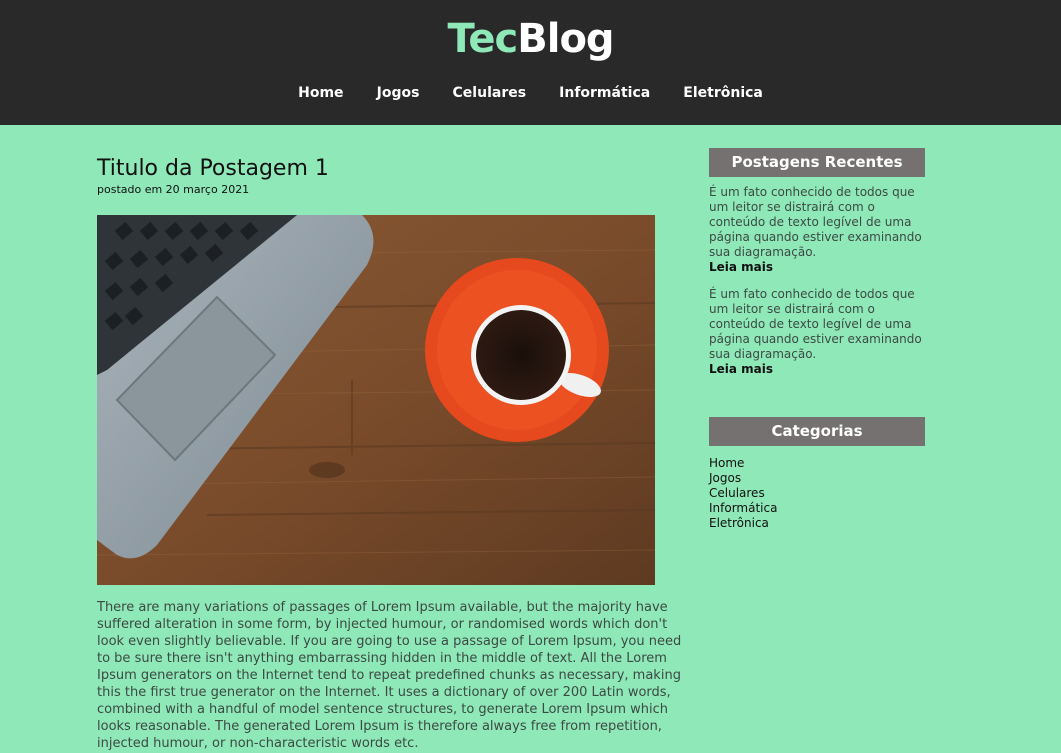  What do you see at coordinates (817, 431) in the screenshot?
I see `categories-title: Categorias` at bounding box center [817, 431].